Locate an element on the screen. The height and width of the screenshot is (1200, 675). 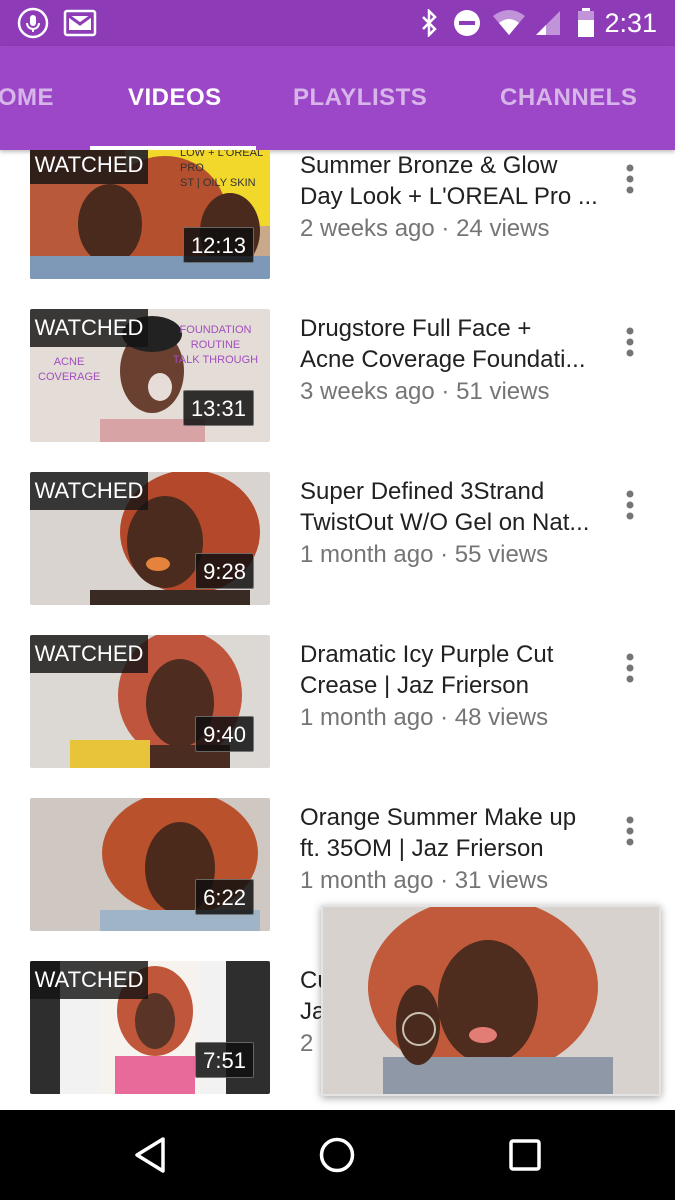
nav-home-button is located at coordinates (337, 1155).